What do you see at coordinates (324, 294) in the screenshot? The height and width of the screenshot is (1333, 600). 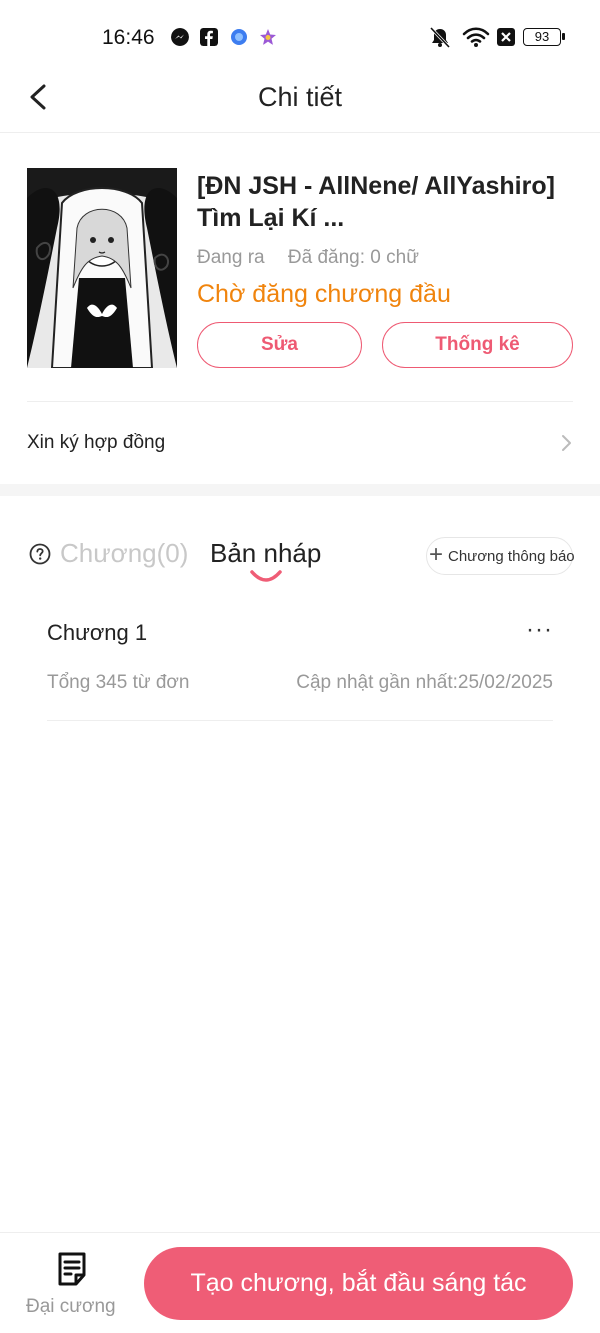 I see `book-status: Chờ đăng chương đầu` at bounding box center [324, 294].